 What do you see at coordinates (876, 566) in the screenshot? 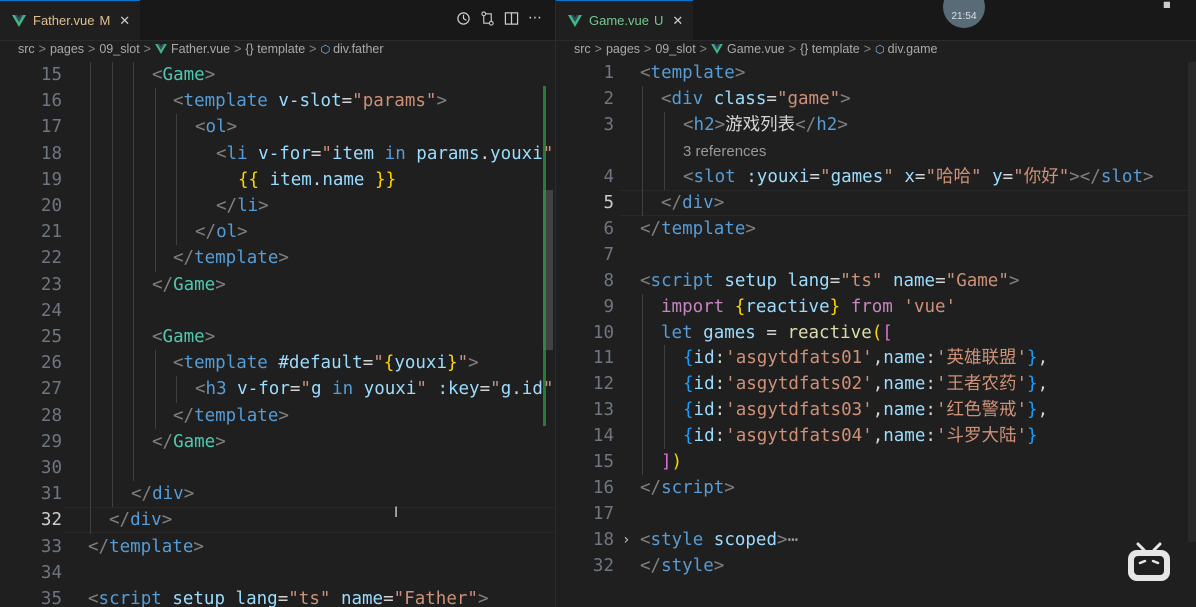
I see `code-line: 32 </style>` at bounding box center [876, 566].